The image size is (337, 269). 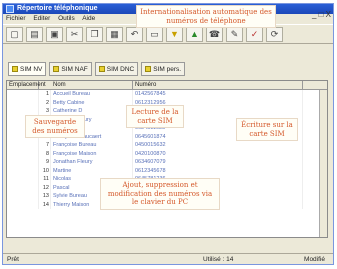 What do you see at coordinates (45, 94) in the screenshot?
I see `cell-slot: 1` at bounding box center [45, 94].